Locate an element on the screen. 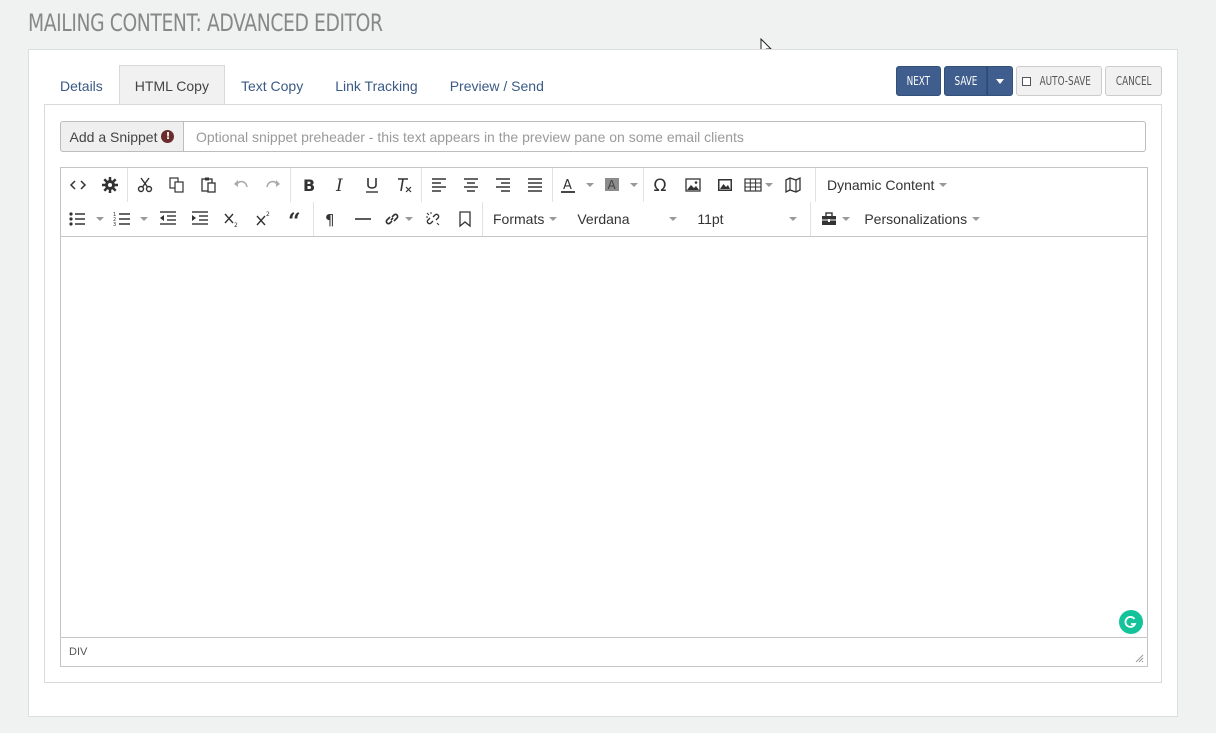 Image resolution: width=1216 pixels, height=733 pixels. link-menu is located at coordinates (398, 219).